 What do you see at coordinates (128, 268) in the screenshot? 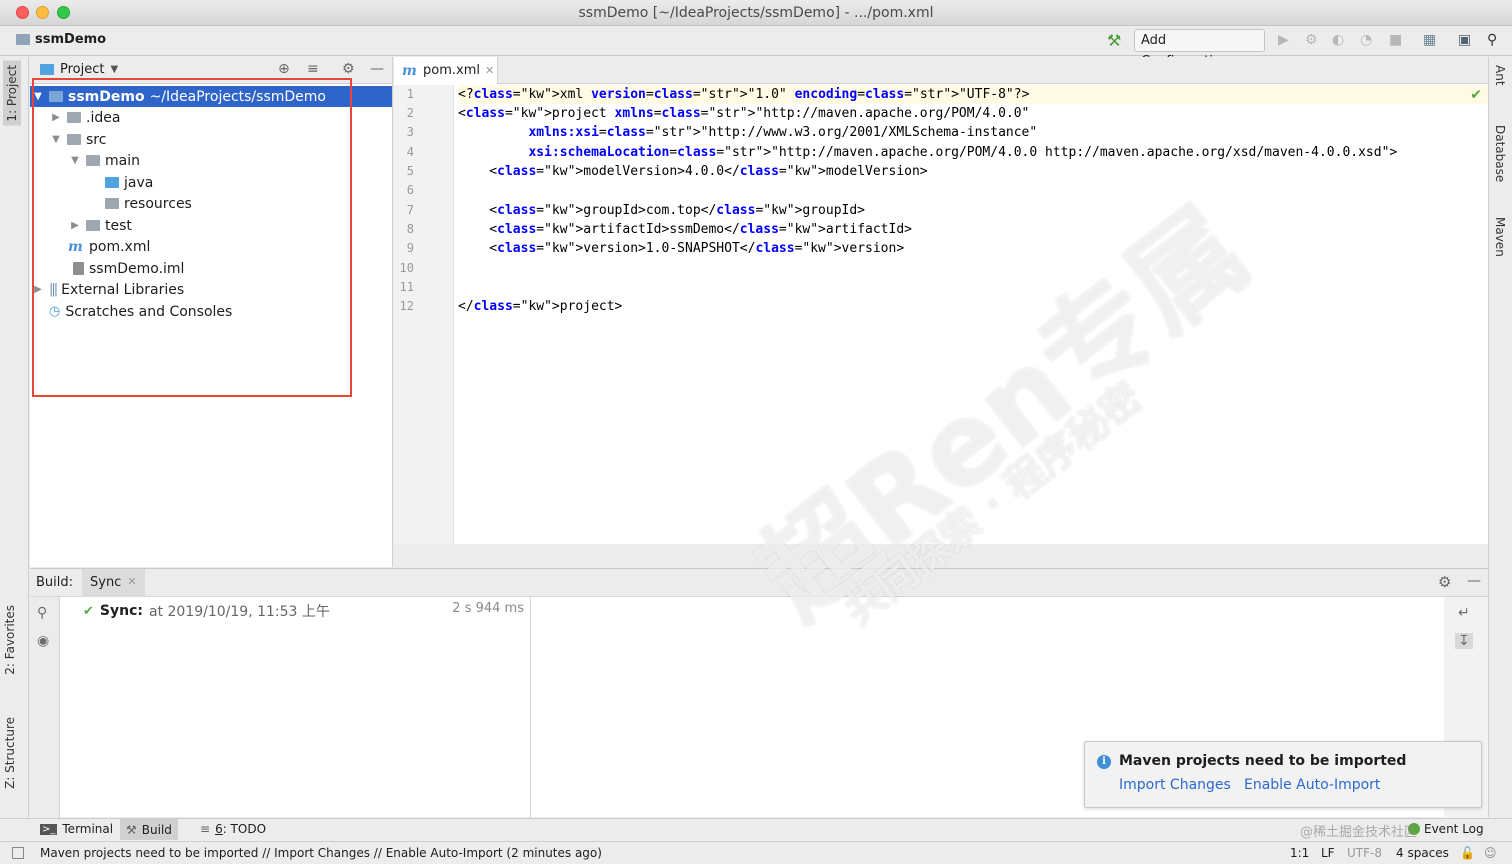
I see `tree-item-ssmdemo-iml: ssmDemo.iml` at bounding box center [128, 268].